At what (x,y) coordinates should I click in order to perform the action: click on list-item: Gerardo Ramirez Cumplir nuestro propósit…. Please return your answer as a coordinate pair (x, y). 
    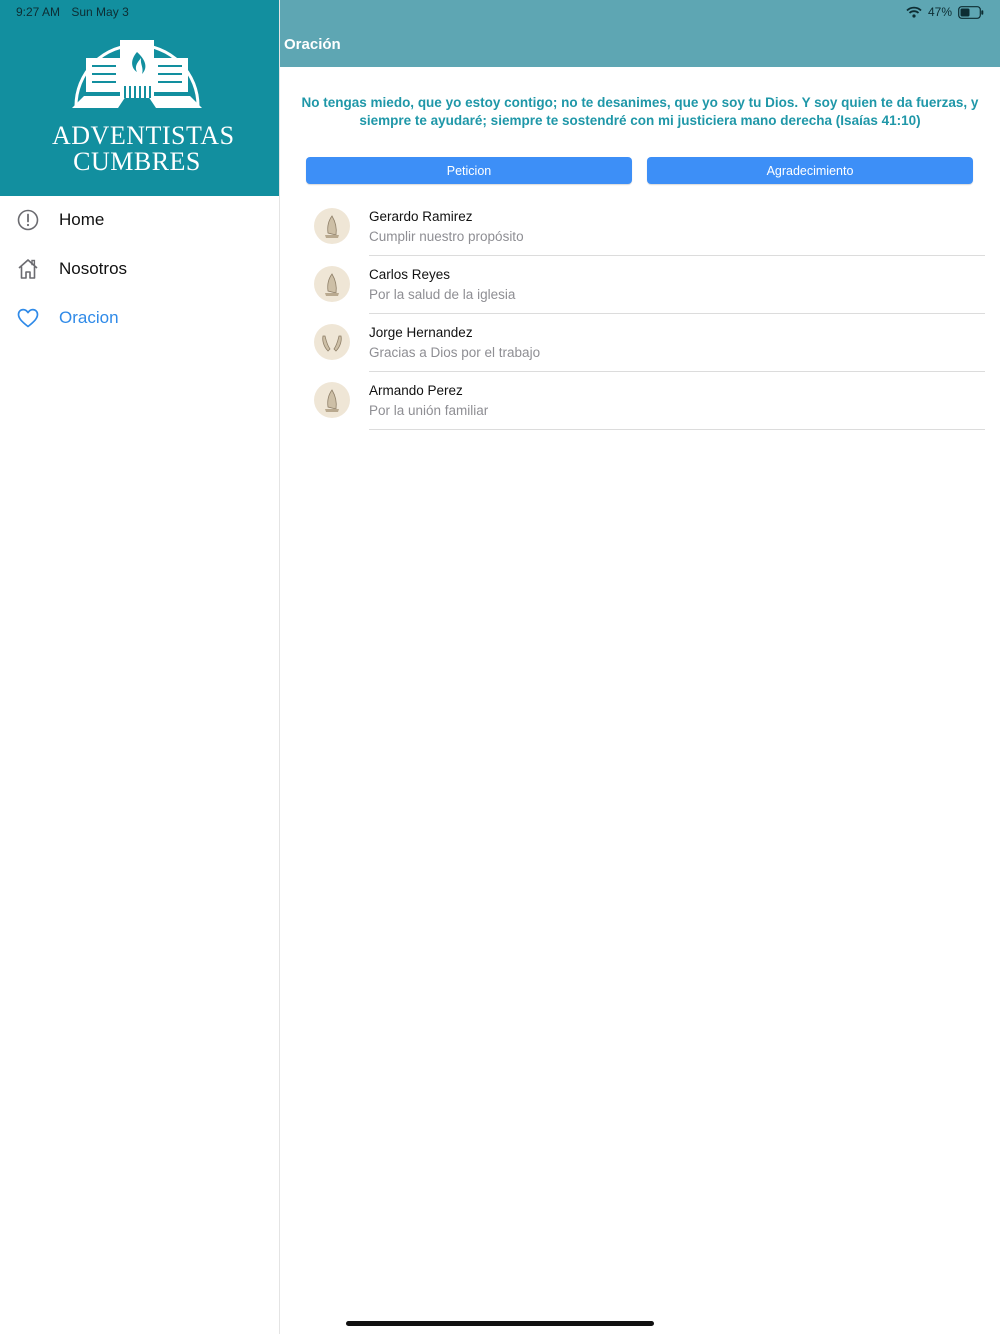
    Looking at the image, I should click on (640, 227).